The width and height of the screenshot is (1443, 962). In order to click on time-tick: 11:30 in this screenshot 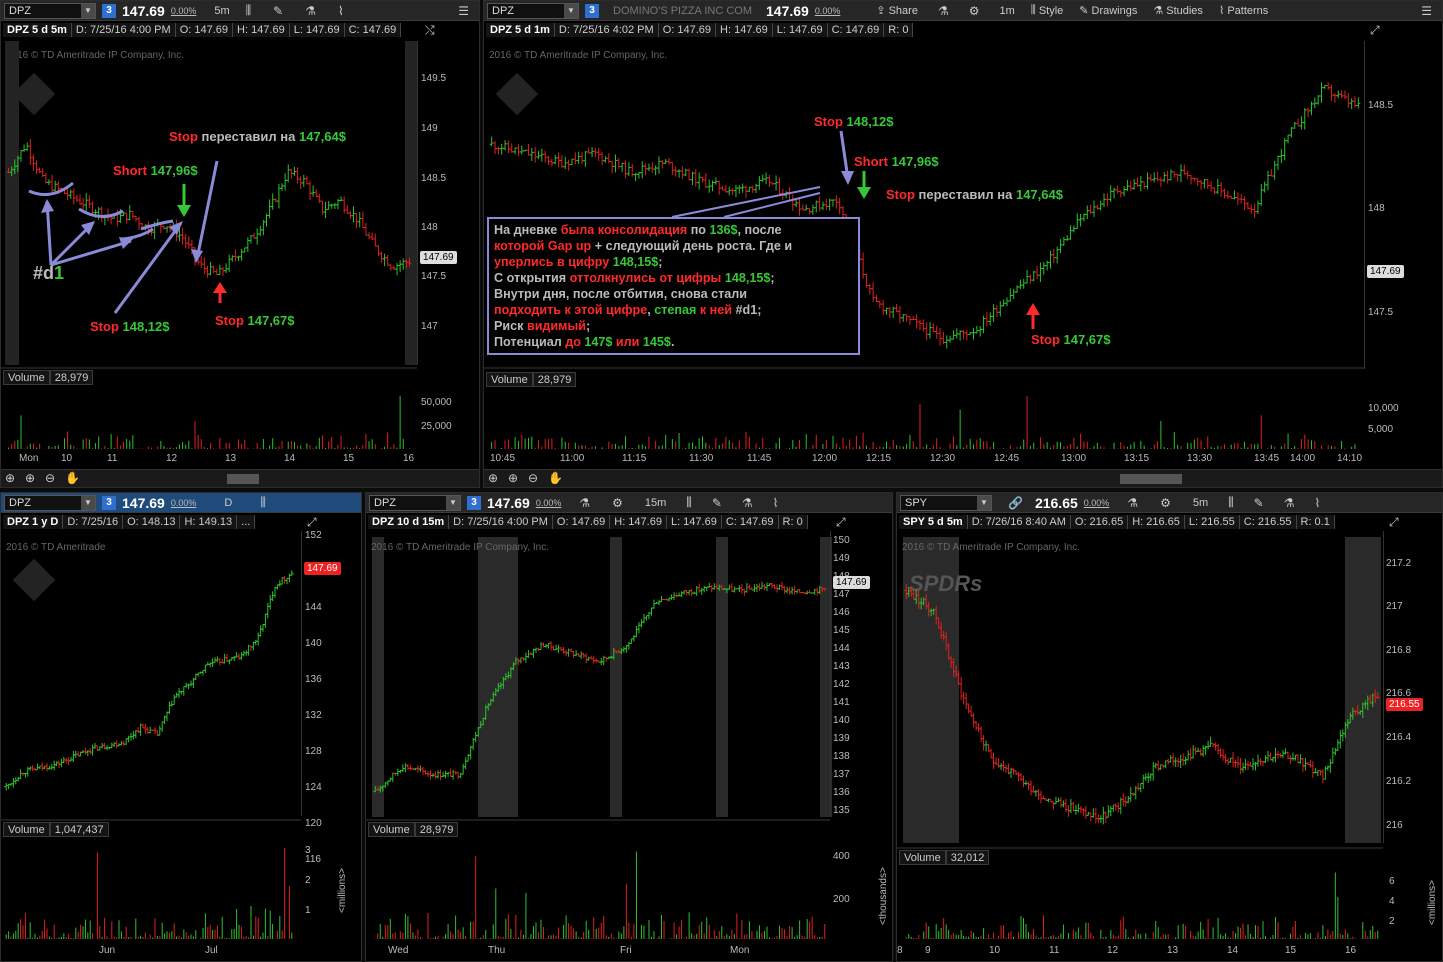, I will do `click(701, 458)`.